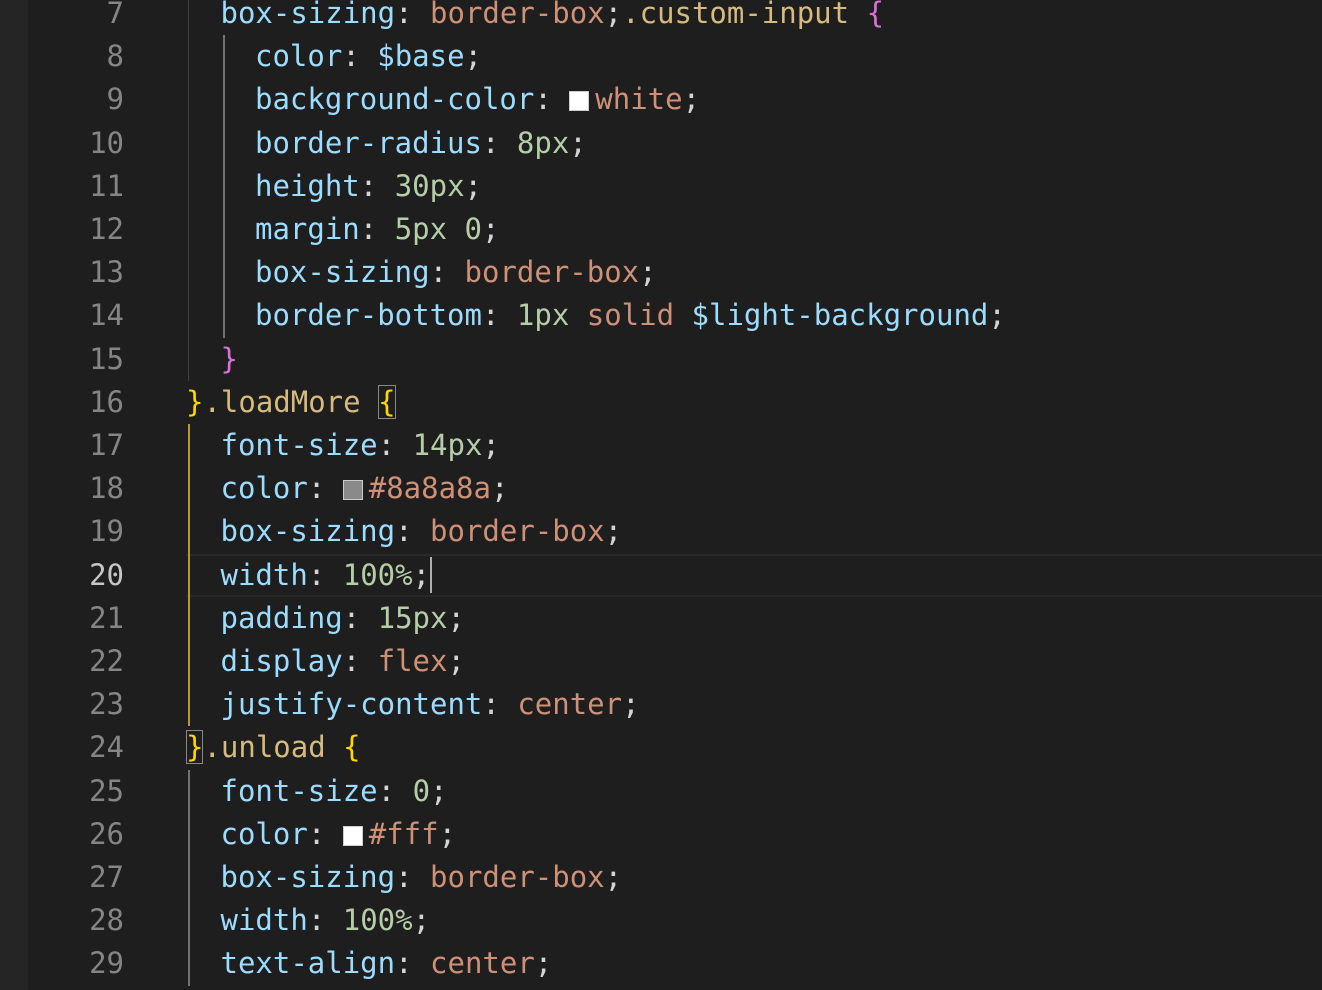 Image resolution: width=1322 pixels, height=990 pixels. What do you see at coordinates (106, 704) in the screenshot?
I see `line-number: 23` at bounding box center [106, 704].